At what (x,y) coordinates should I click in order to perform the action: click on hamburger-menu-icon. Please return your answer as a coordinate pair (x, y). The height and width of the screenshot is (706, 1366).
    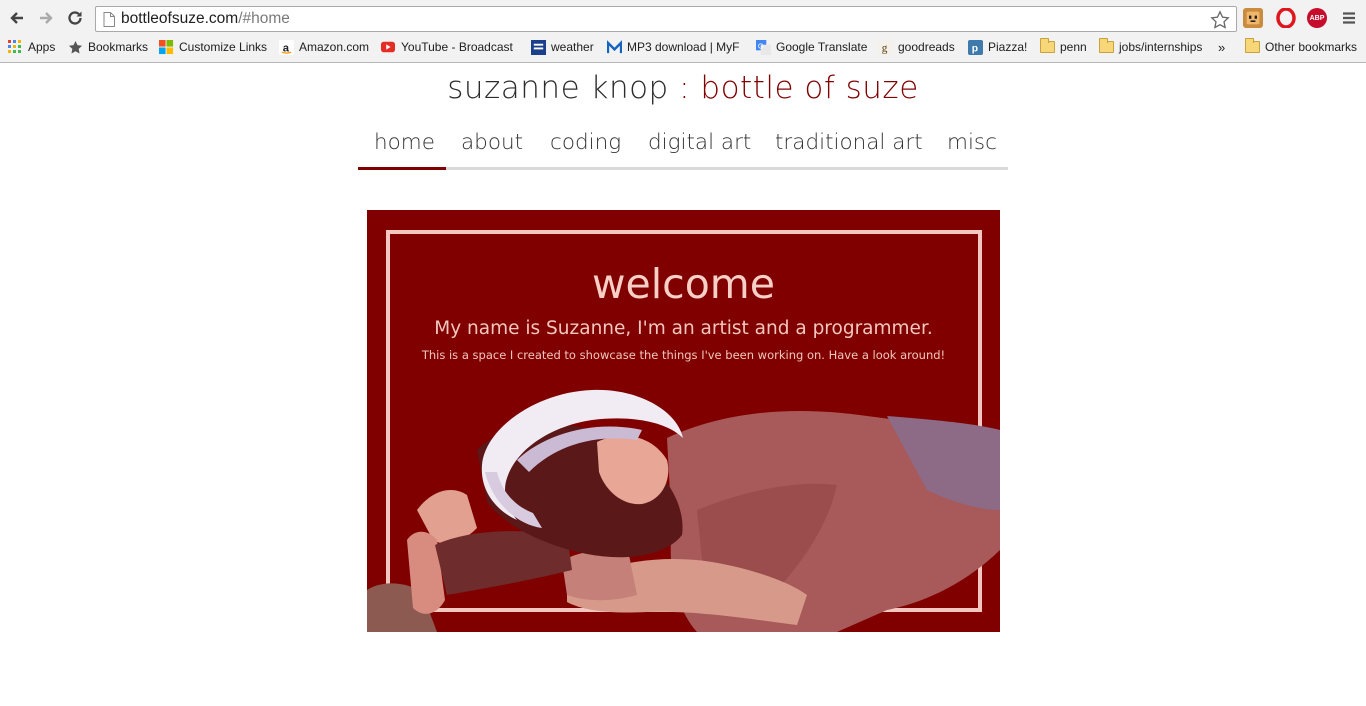
    Looking at the image, I should click on (1349, 18).